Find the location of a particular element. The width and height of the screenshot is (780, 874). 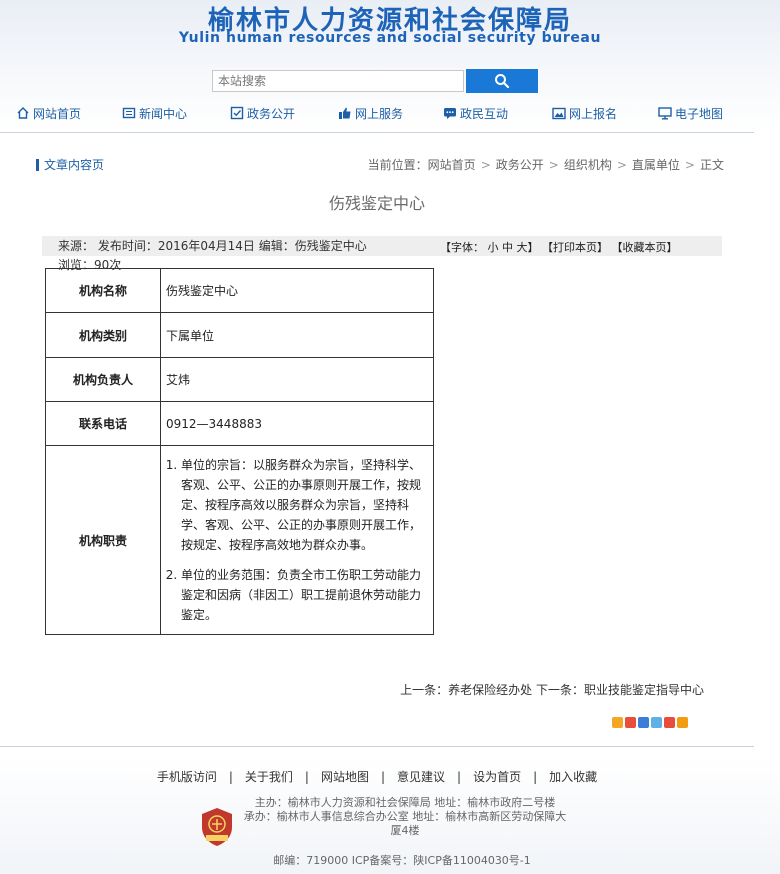

prev-article-link: 养老保险经办处 is located at coordinates (490, 690).